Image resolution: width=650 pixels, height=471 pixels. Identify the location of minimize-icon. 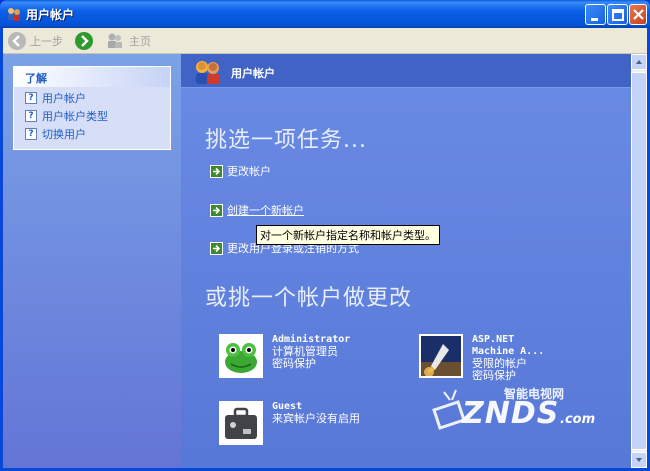
(594, 19).